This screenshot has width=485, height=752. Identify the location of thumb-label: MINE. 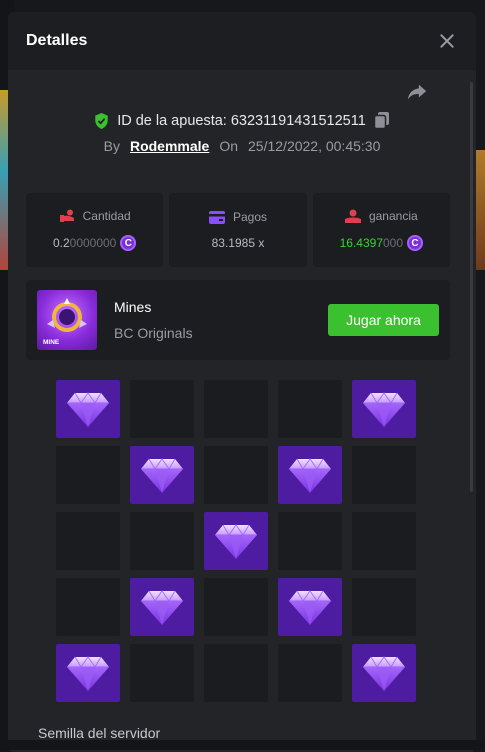
(51, 342).